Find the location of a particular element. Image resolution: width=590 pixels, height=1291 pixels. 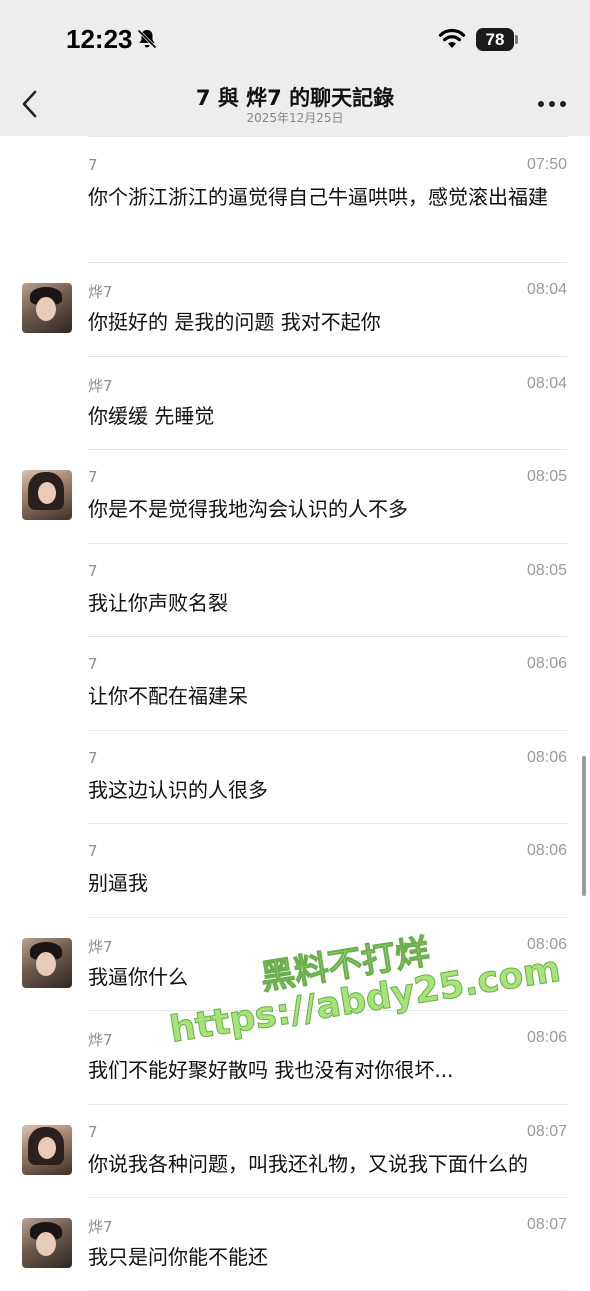

message-time: 07:50 is located at coordinates (546, 164).